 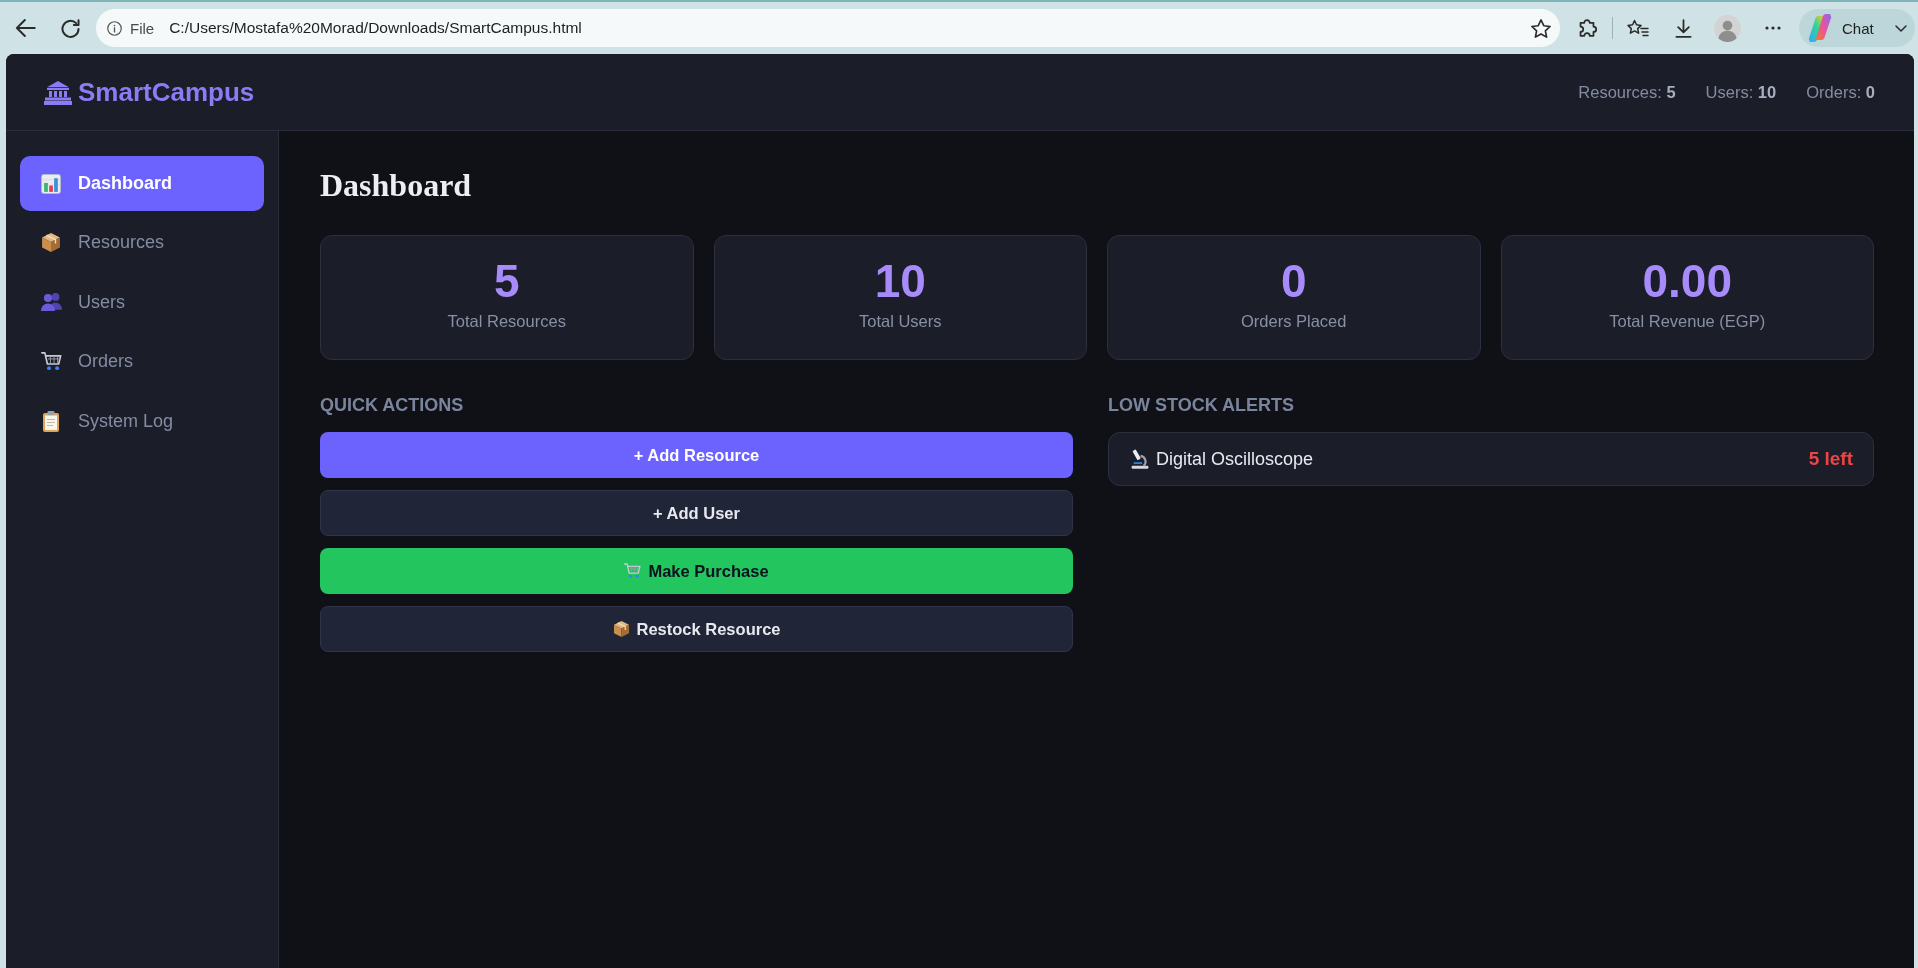 I want to click on page-title: Dashboard, so click(x=396, y=185).